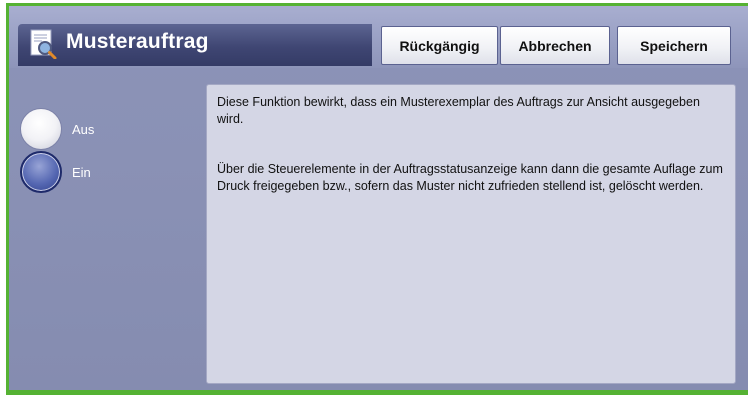 The width and height of the screenshot is (748, 395). I want to click on option-ein: Ein, so click(55, 172).